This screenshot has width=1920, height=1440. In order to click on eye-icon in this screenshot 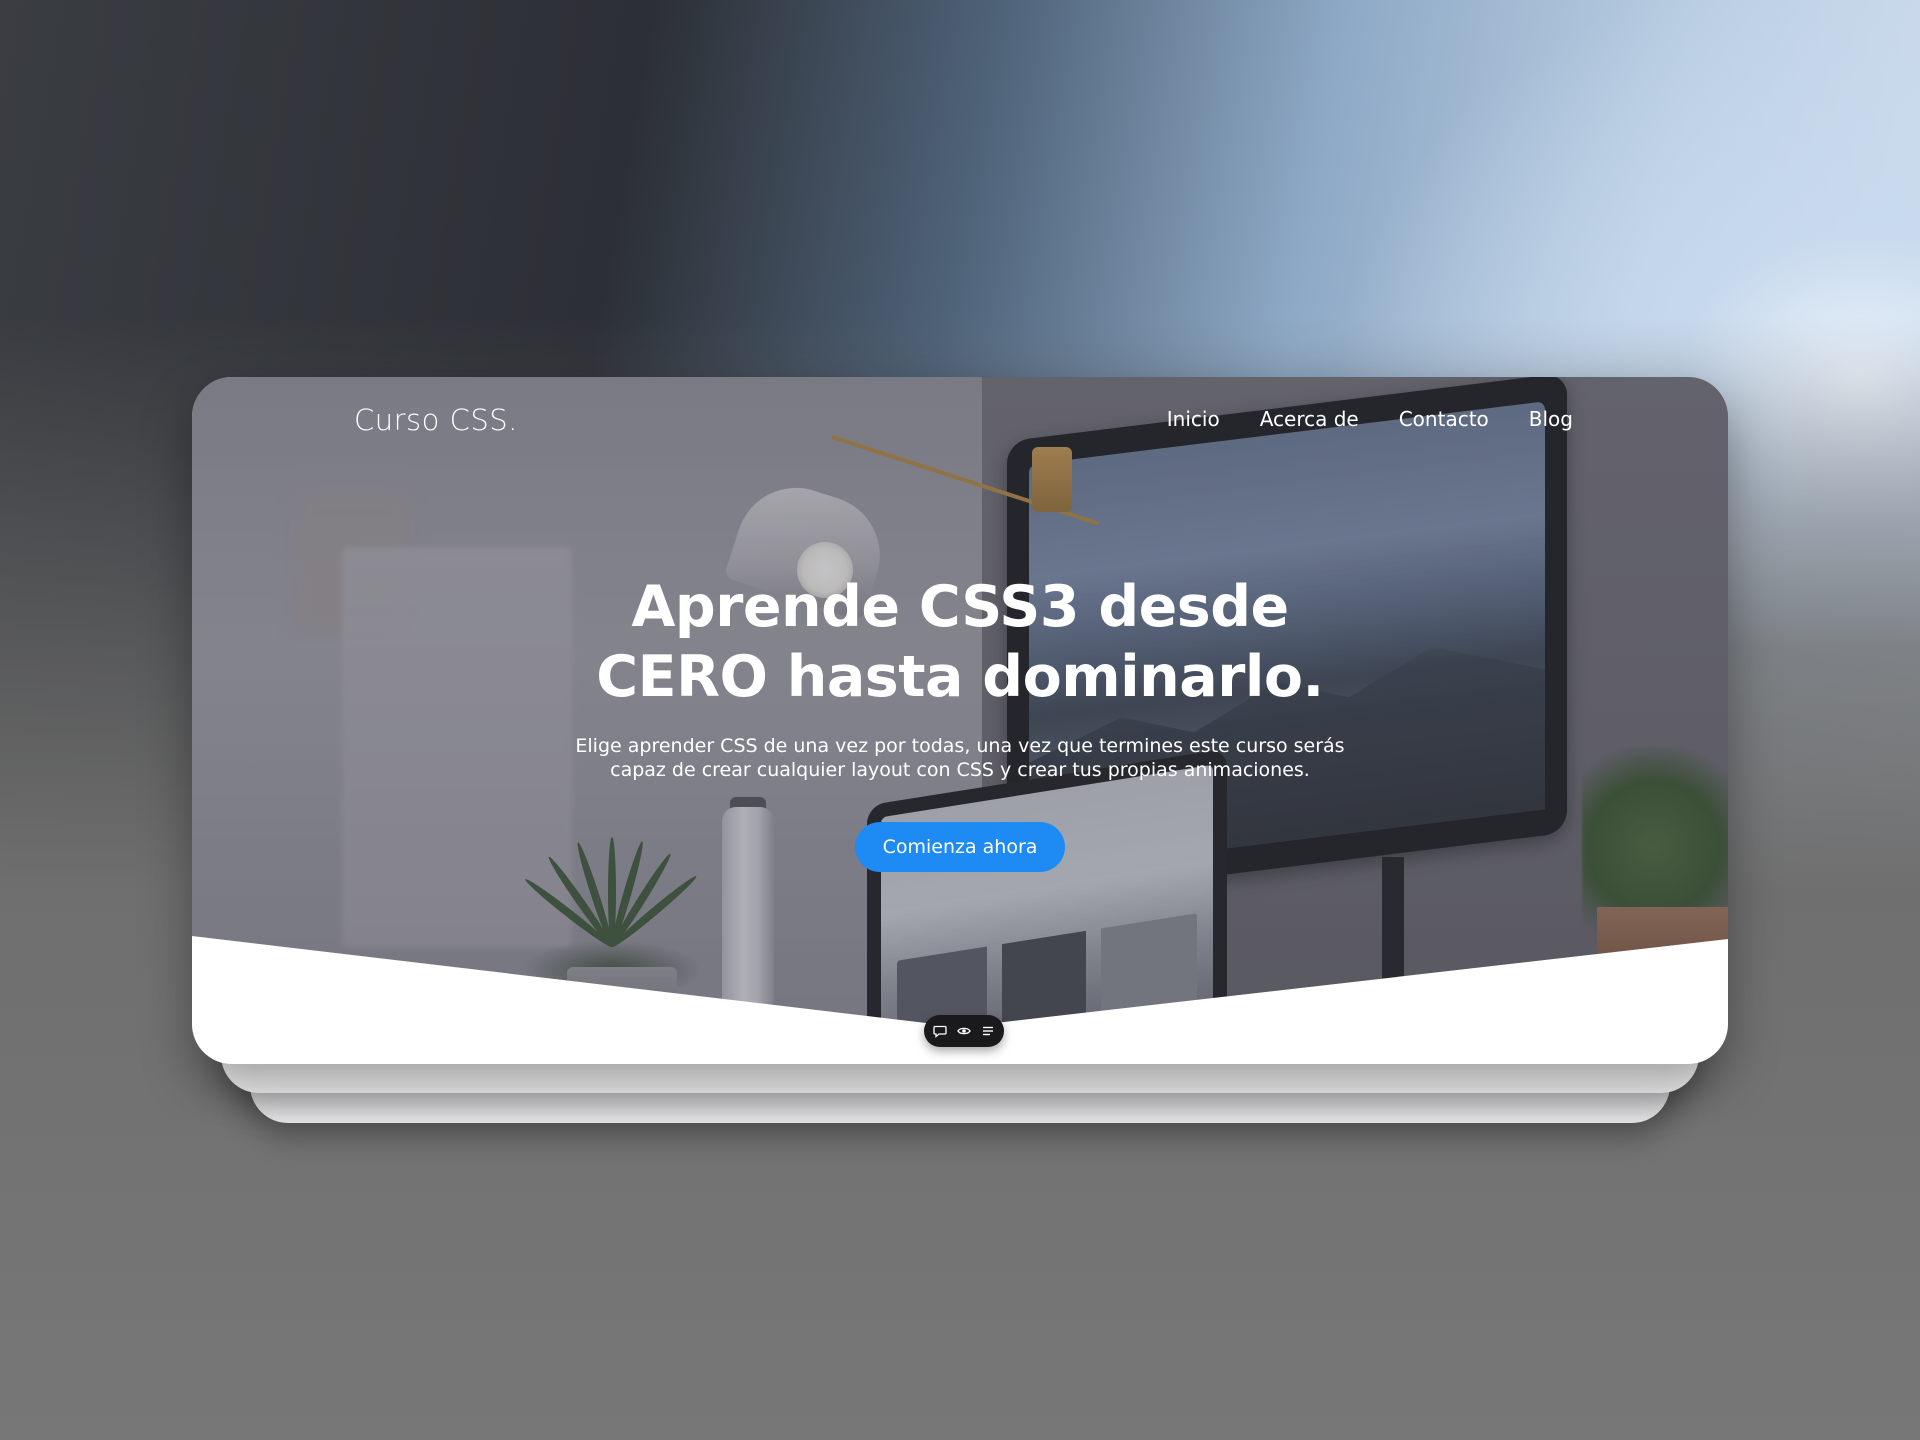, I will do `click(964, 1031)`.